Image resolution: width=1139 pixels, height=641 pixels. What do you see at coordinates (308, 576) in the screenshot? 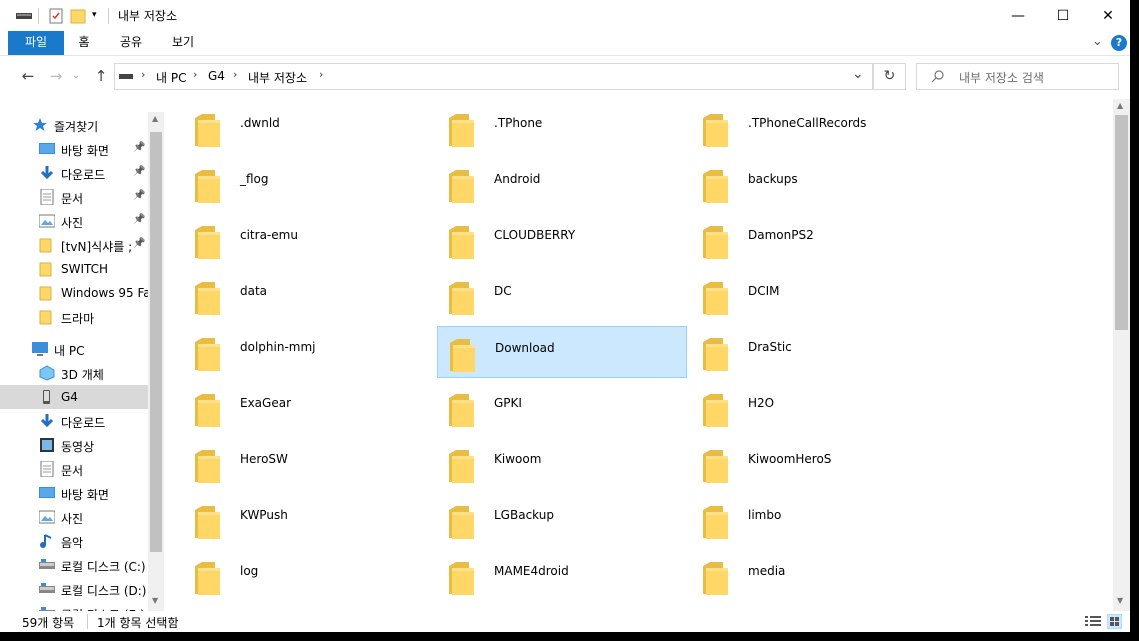
I see `folder-item: log` at bounding box center [308, 576].